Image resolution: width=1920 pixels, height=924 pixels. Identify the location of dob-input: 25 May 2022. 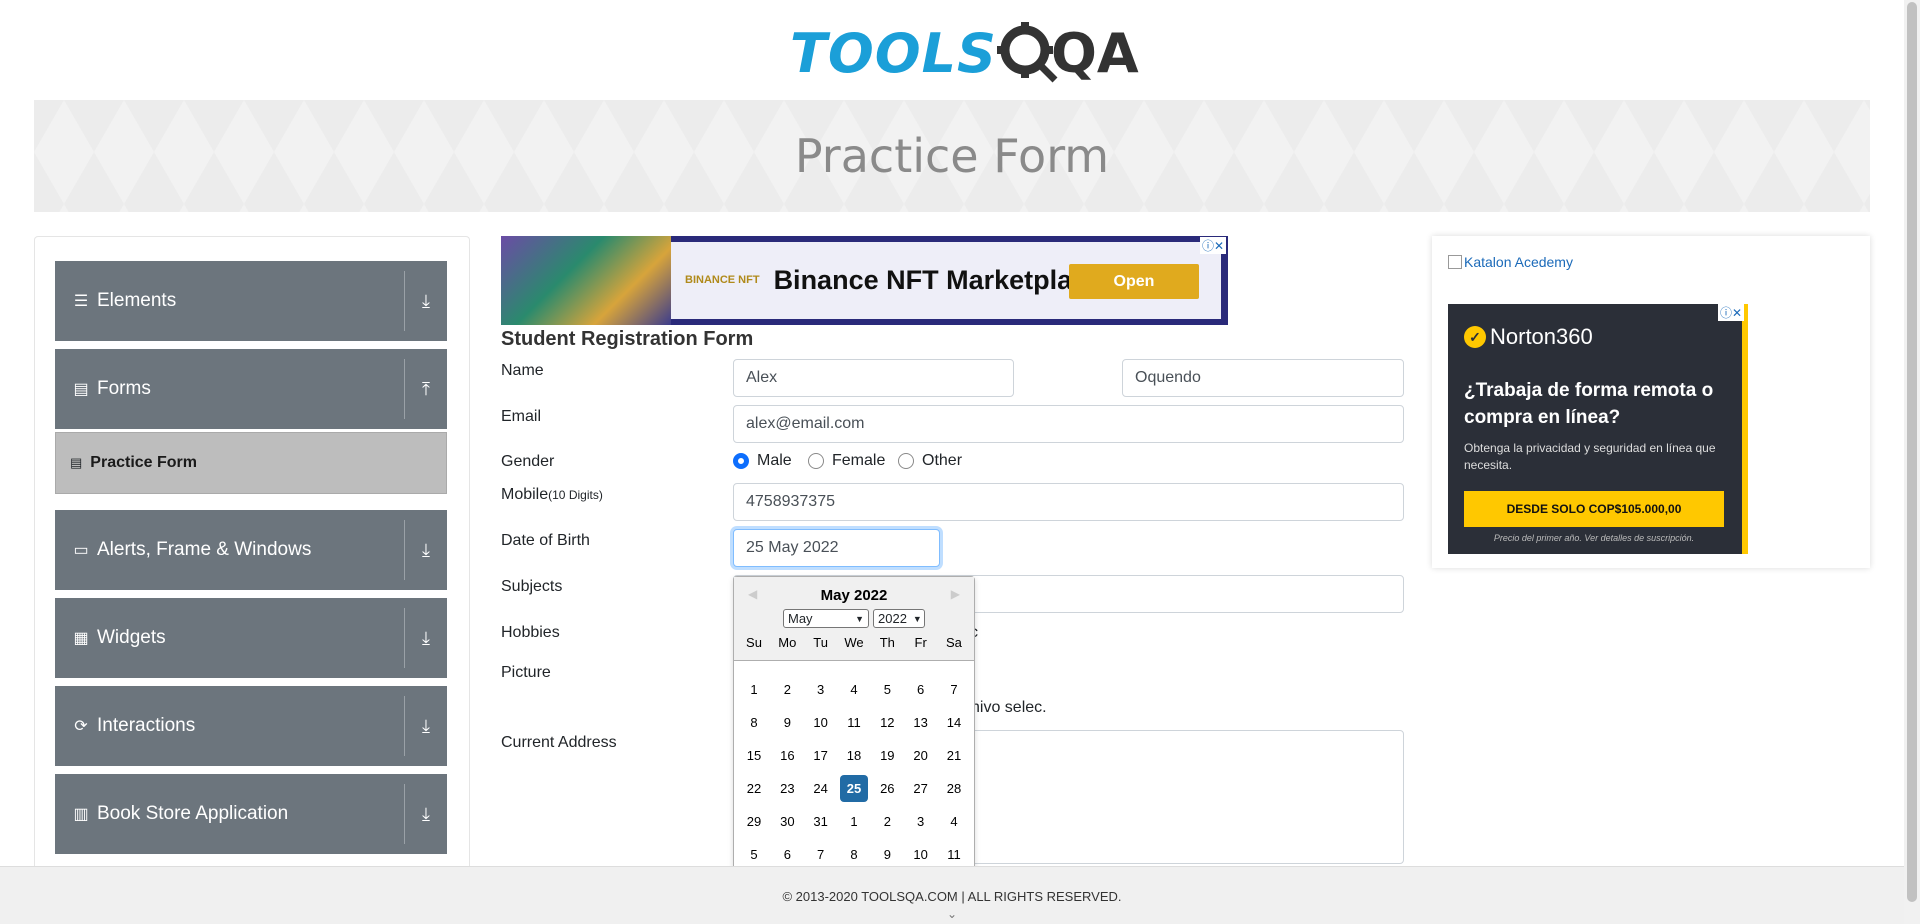
(836, 548).